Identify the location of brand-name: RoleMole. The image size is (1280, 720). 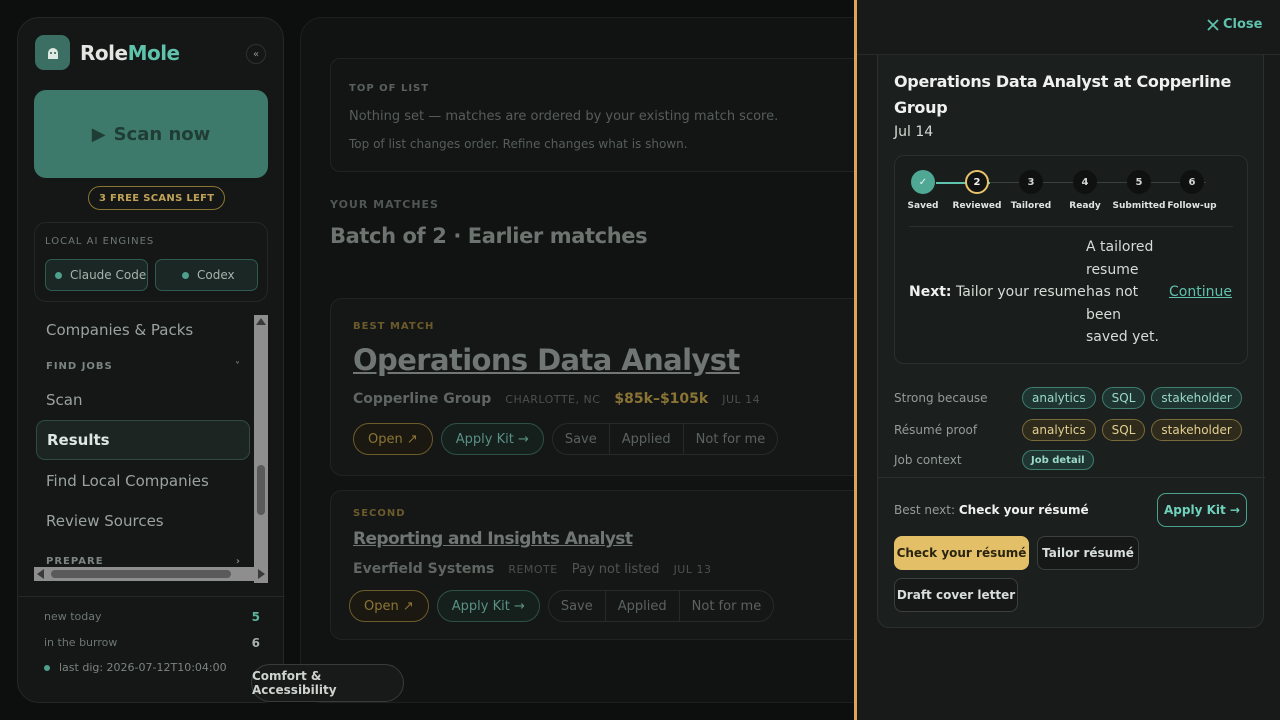
(130, 52).